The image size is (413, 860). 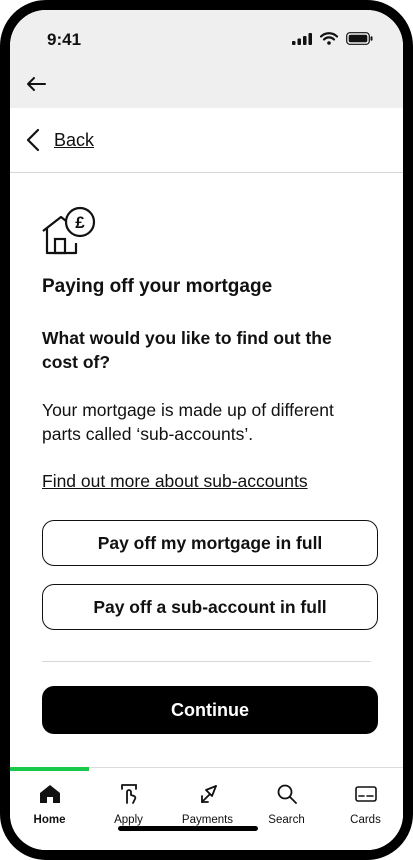 I want to click on divider, so click(x=206, y=661).